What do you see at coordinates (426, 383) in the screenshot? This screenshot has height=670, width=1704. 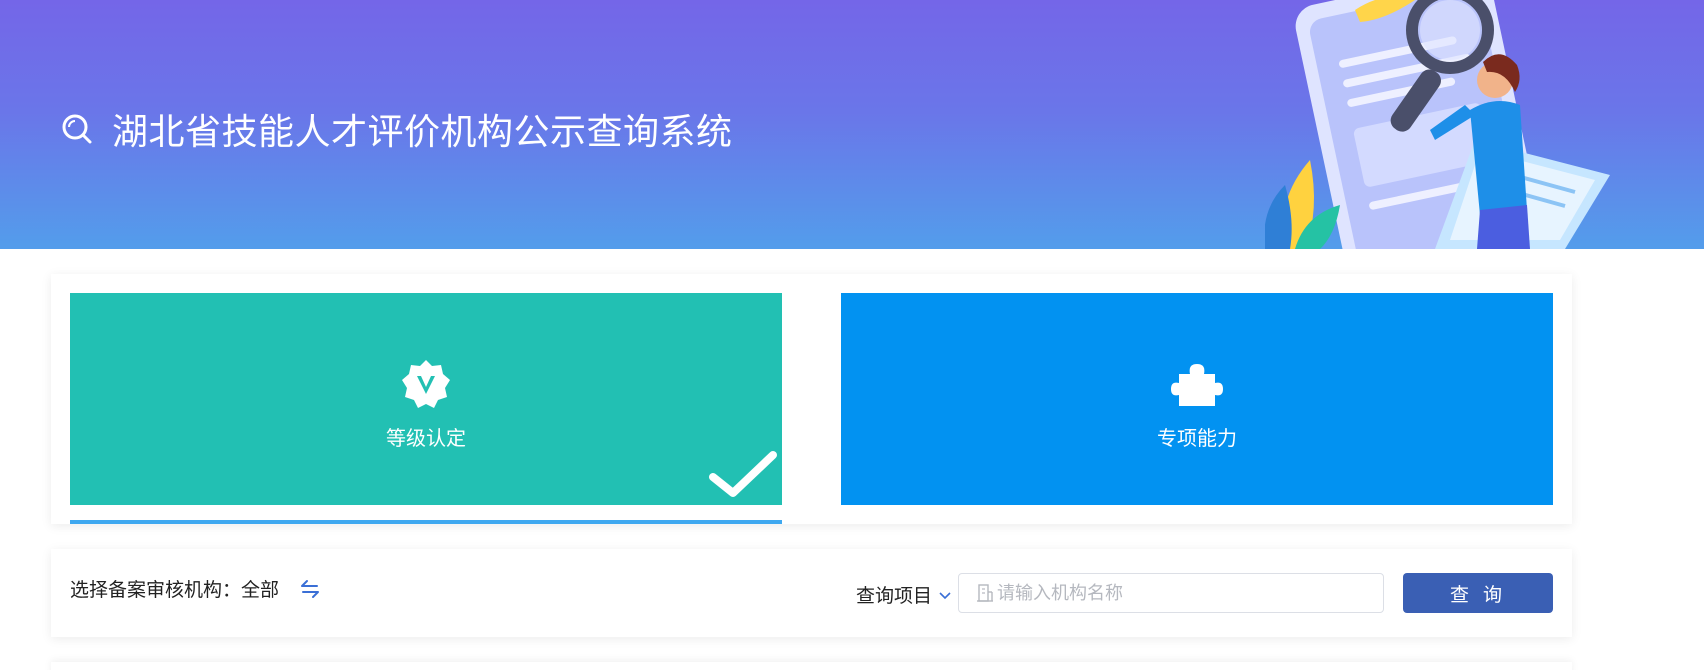 I see `badge-v-icon` at bounding box center [426, 383].